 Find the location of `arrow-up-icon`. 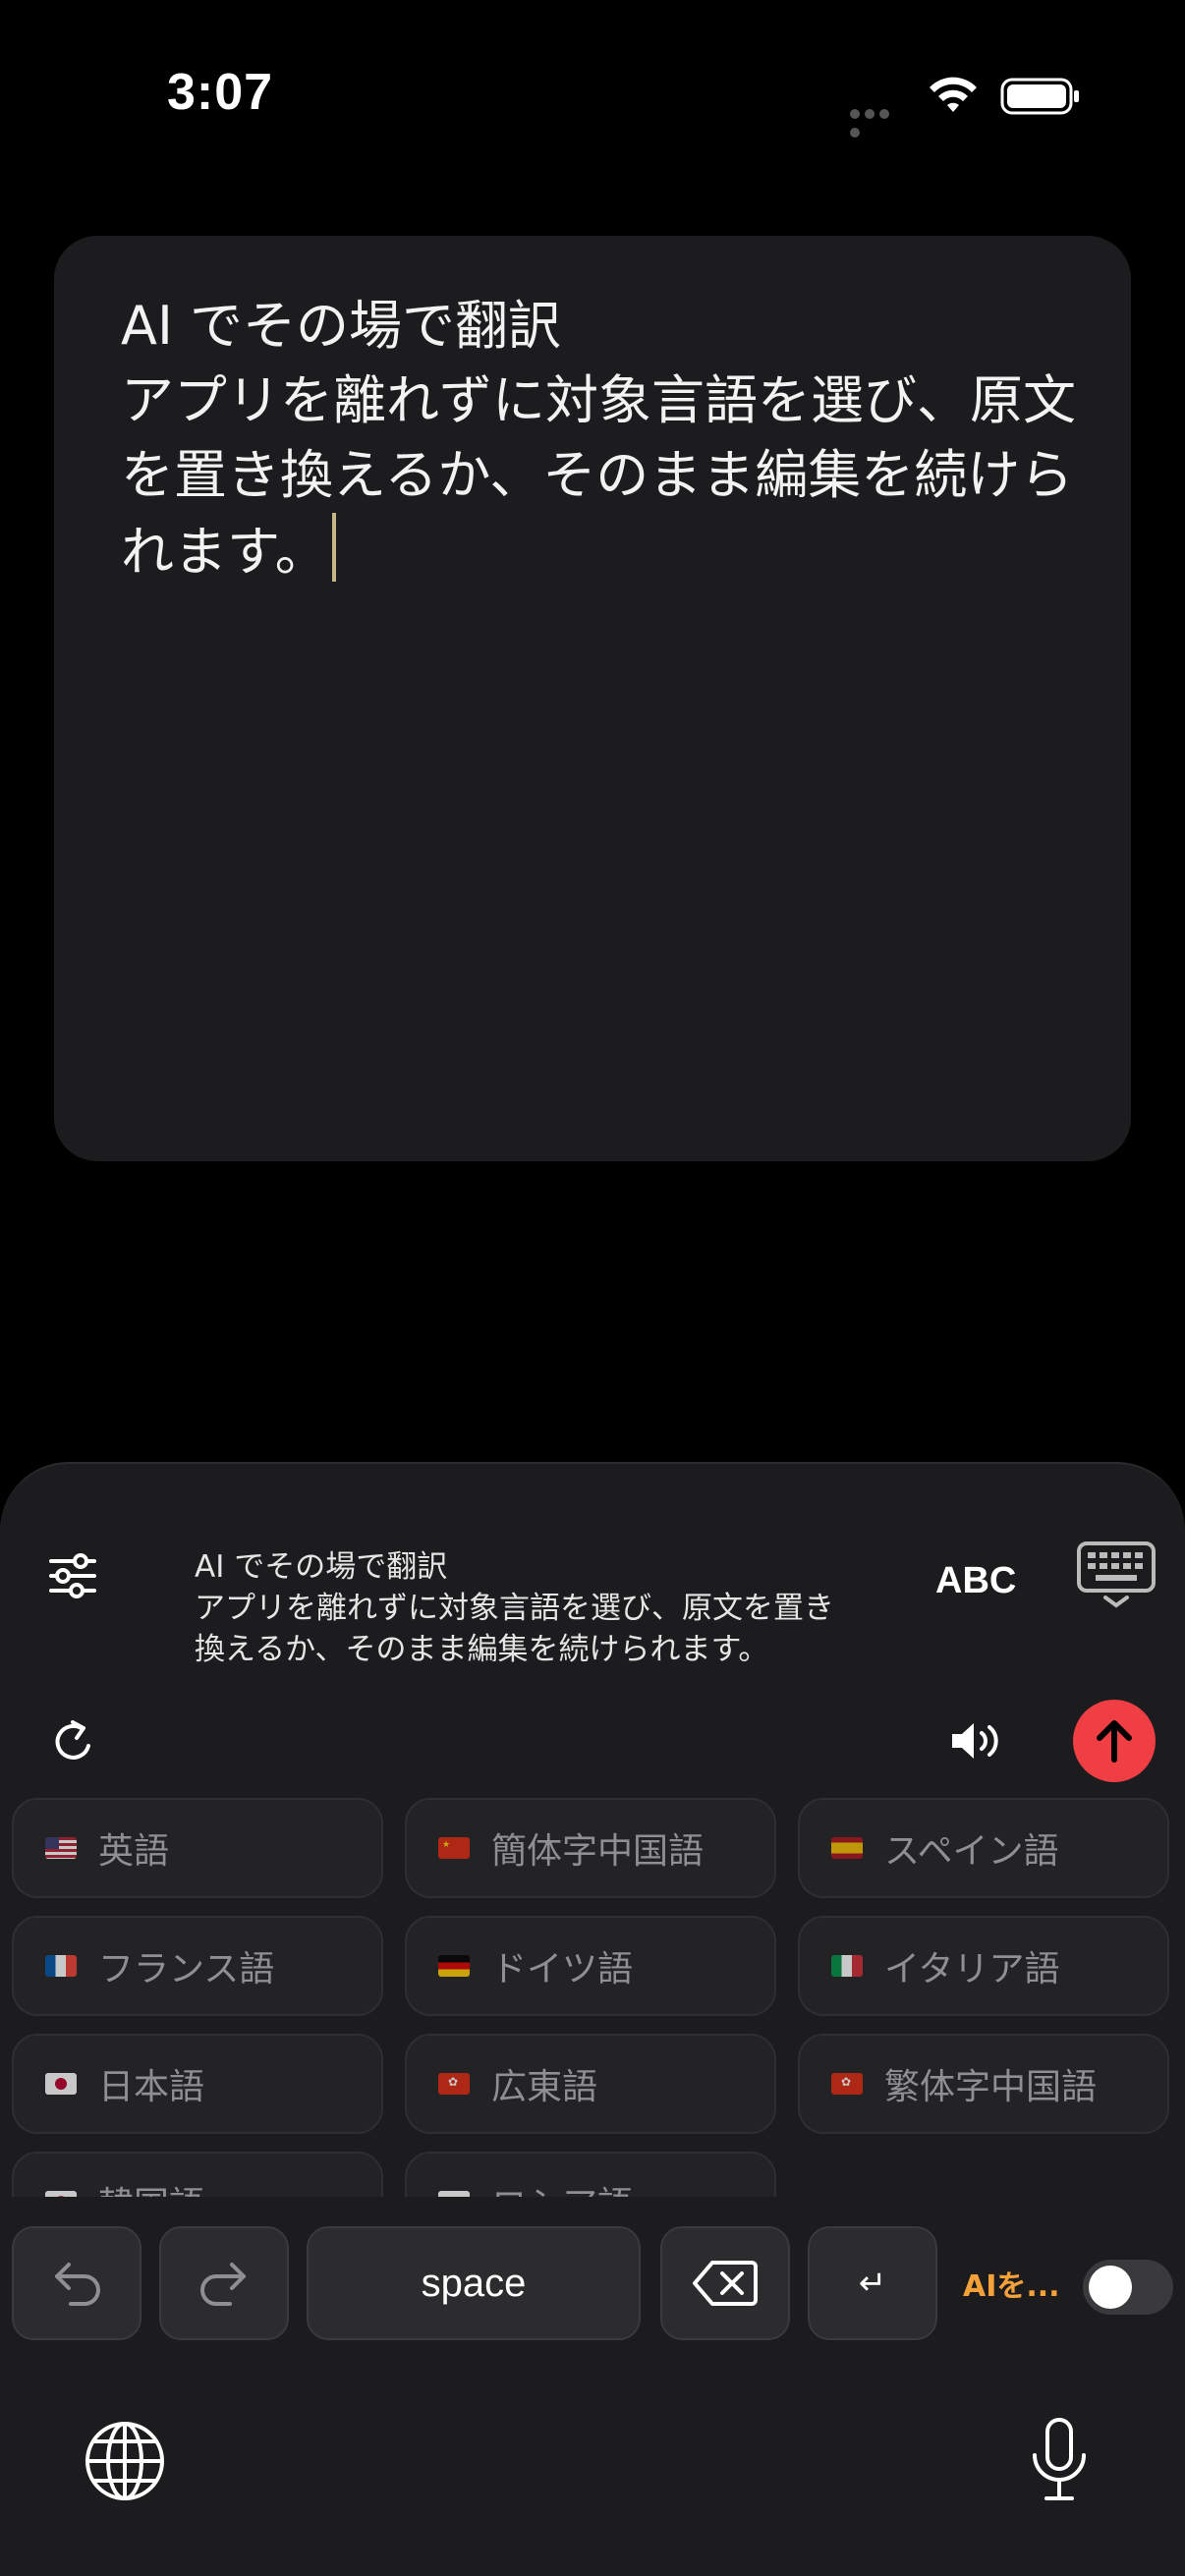

arrow-up-icon is located at coordinates (1115, 1741).